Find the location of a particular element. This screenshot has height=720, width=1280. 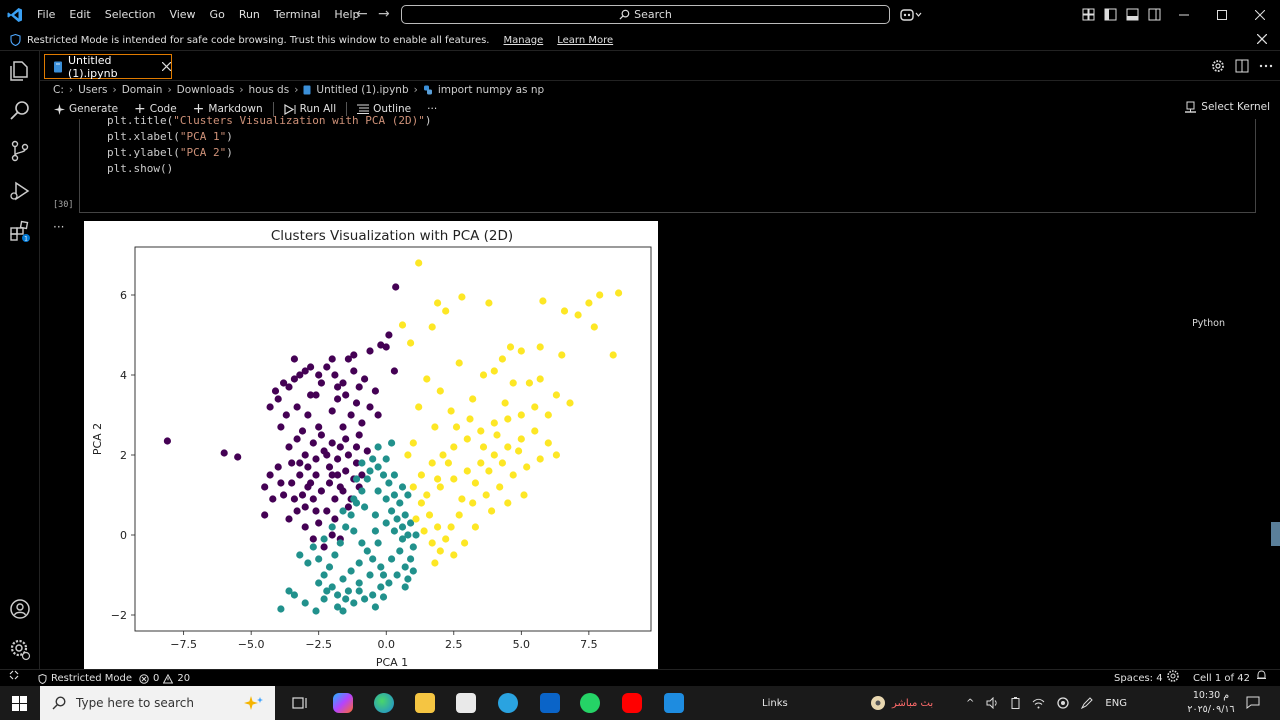

menu-item-edit: Edit is located at coordinates (79, 15).